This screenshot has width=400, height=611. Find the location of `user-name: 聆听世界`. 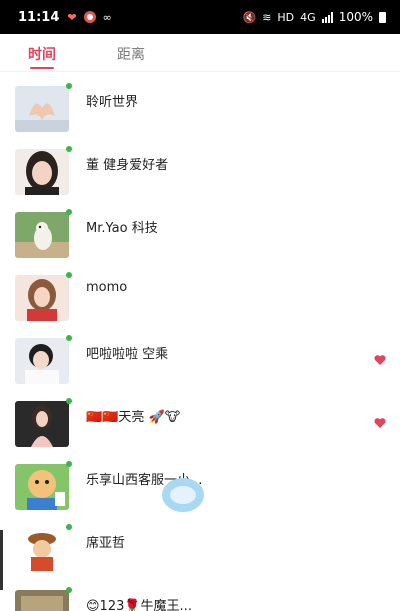

user-name: 聆听世界 is located at coordinates (112, 102).